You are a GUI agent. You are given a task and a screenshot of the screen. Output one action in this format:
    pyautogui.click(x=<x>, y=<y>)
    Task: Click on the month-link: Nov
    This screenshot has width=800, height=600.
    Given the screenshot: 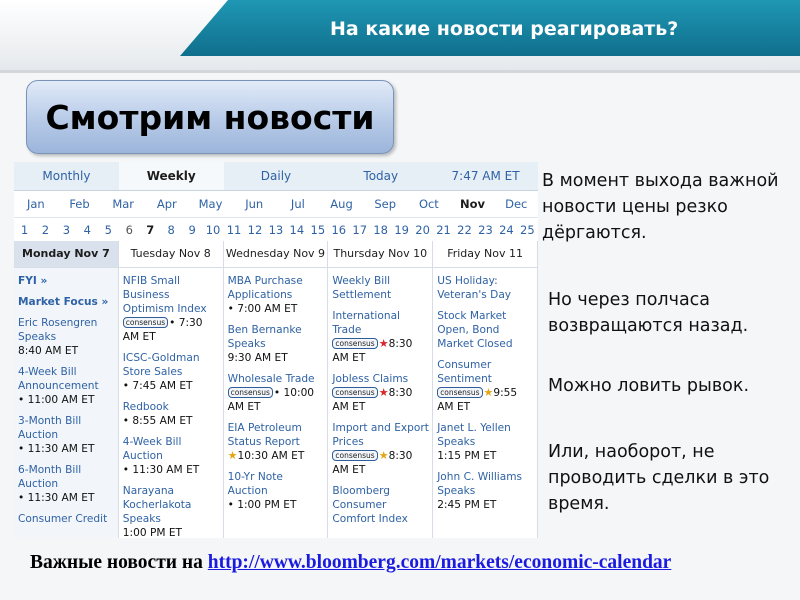 What is the action you would take?
    pyautogui.click(x=473, y=204)
    